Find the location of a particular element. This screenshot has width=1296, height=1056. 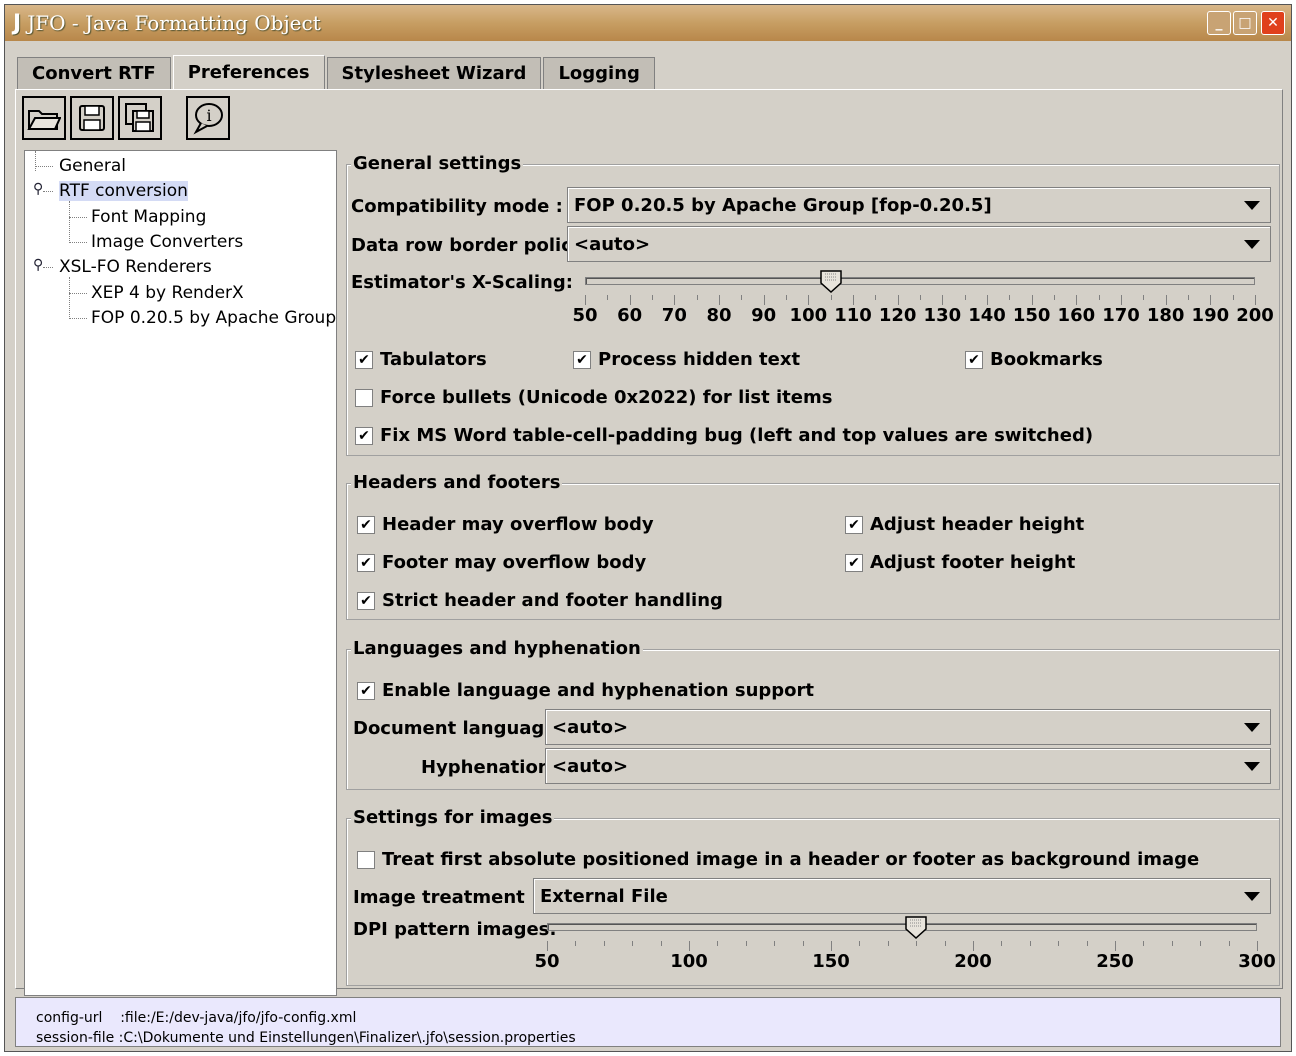

scaling-tick-label: 100 is located at coordinates (808, 315).